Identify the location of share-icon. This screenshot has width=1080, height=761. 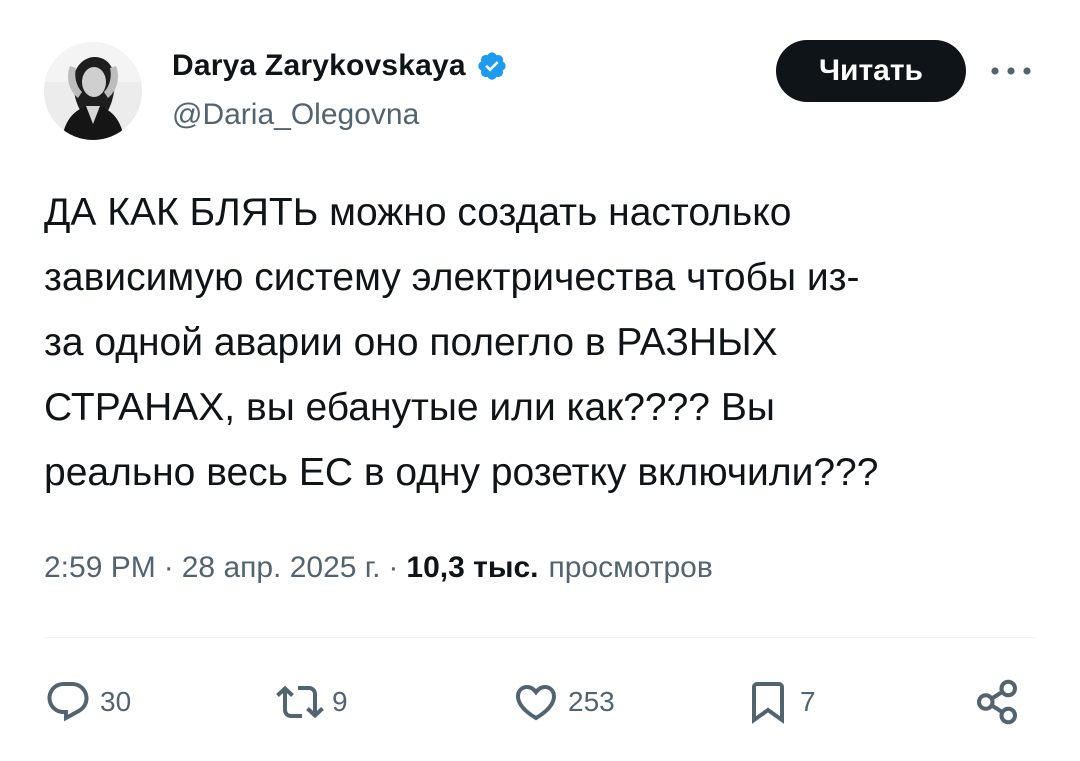
(997, 702).